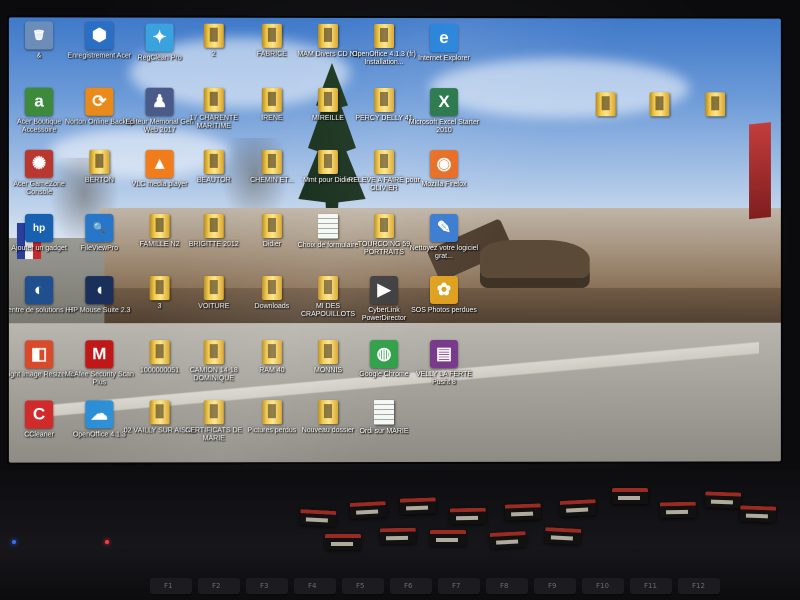 This screenshot has width=800, height=600. Describe the element at coordinates (552, 586) in the screenshot. I see `function-key-label: F9` at that location.